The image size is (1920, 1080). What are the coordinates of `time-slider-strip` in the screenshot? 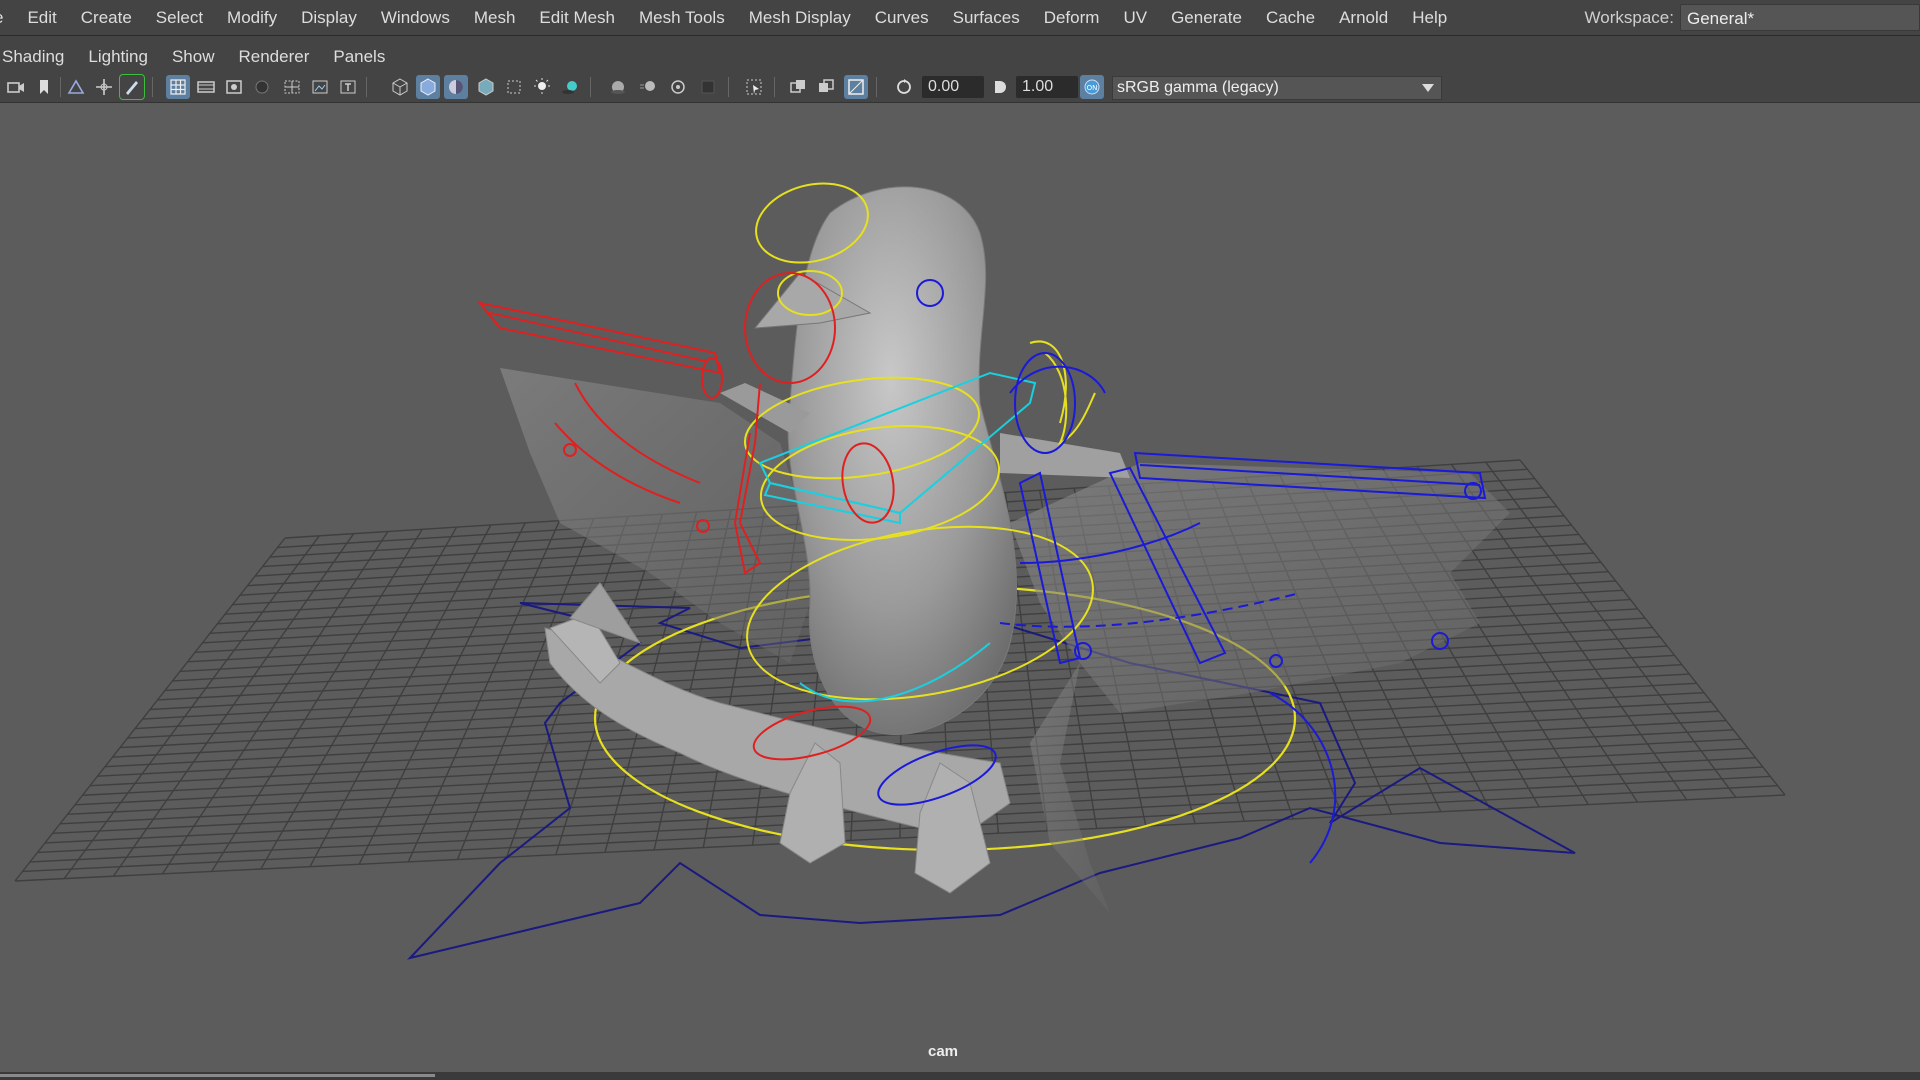 It's located at (960, 1076).